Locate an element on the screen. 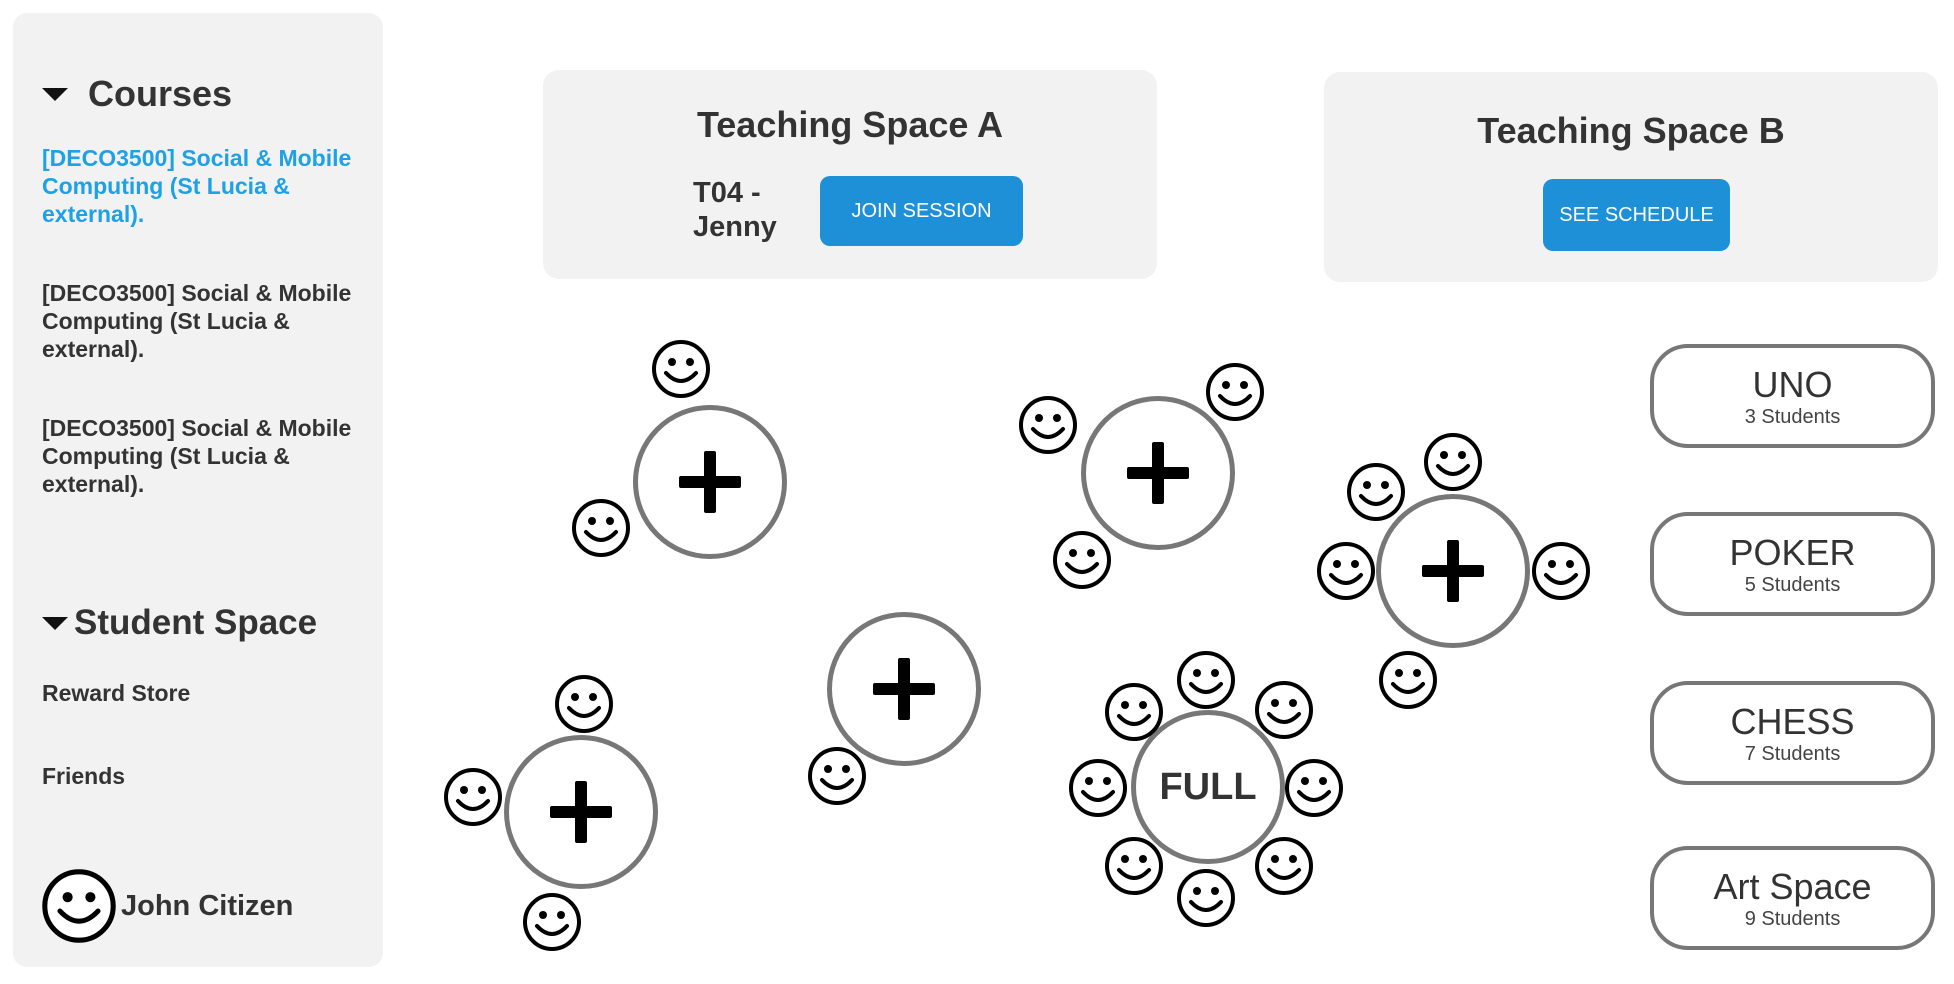 Image resolution: width=1954 pixels, height=984 pixels. teaching-space-b-panel: Teaching Space B SEE SCHEDULE is located at coordinates (1631, 177).